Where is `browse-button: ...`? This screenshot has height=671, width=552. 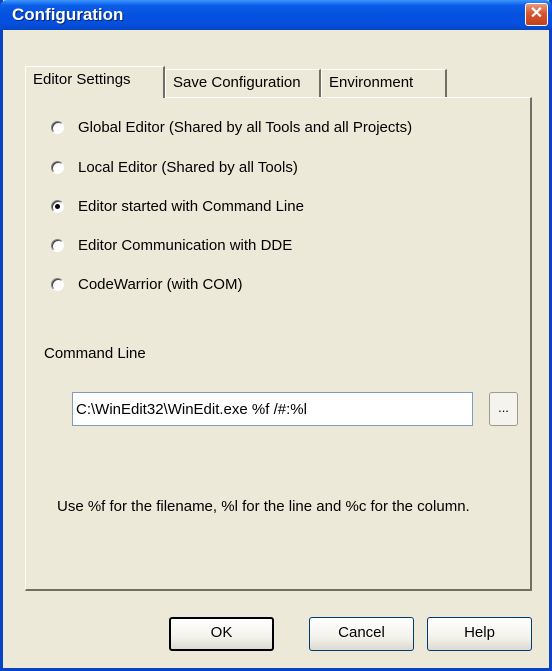 browse-button: ... is located at coordinates (503, 409).